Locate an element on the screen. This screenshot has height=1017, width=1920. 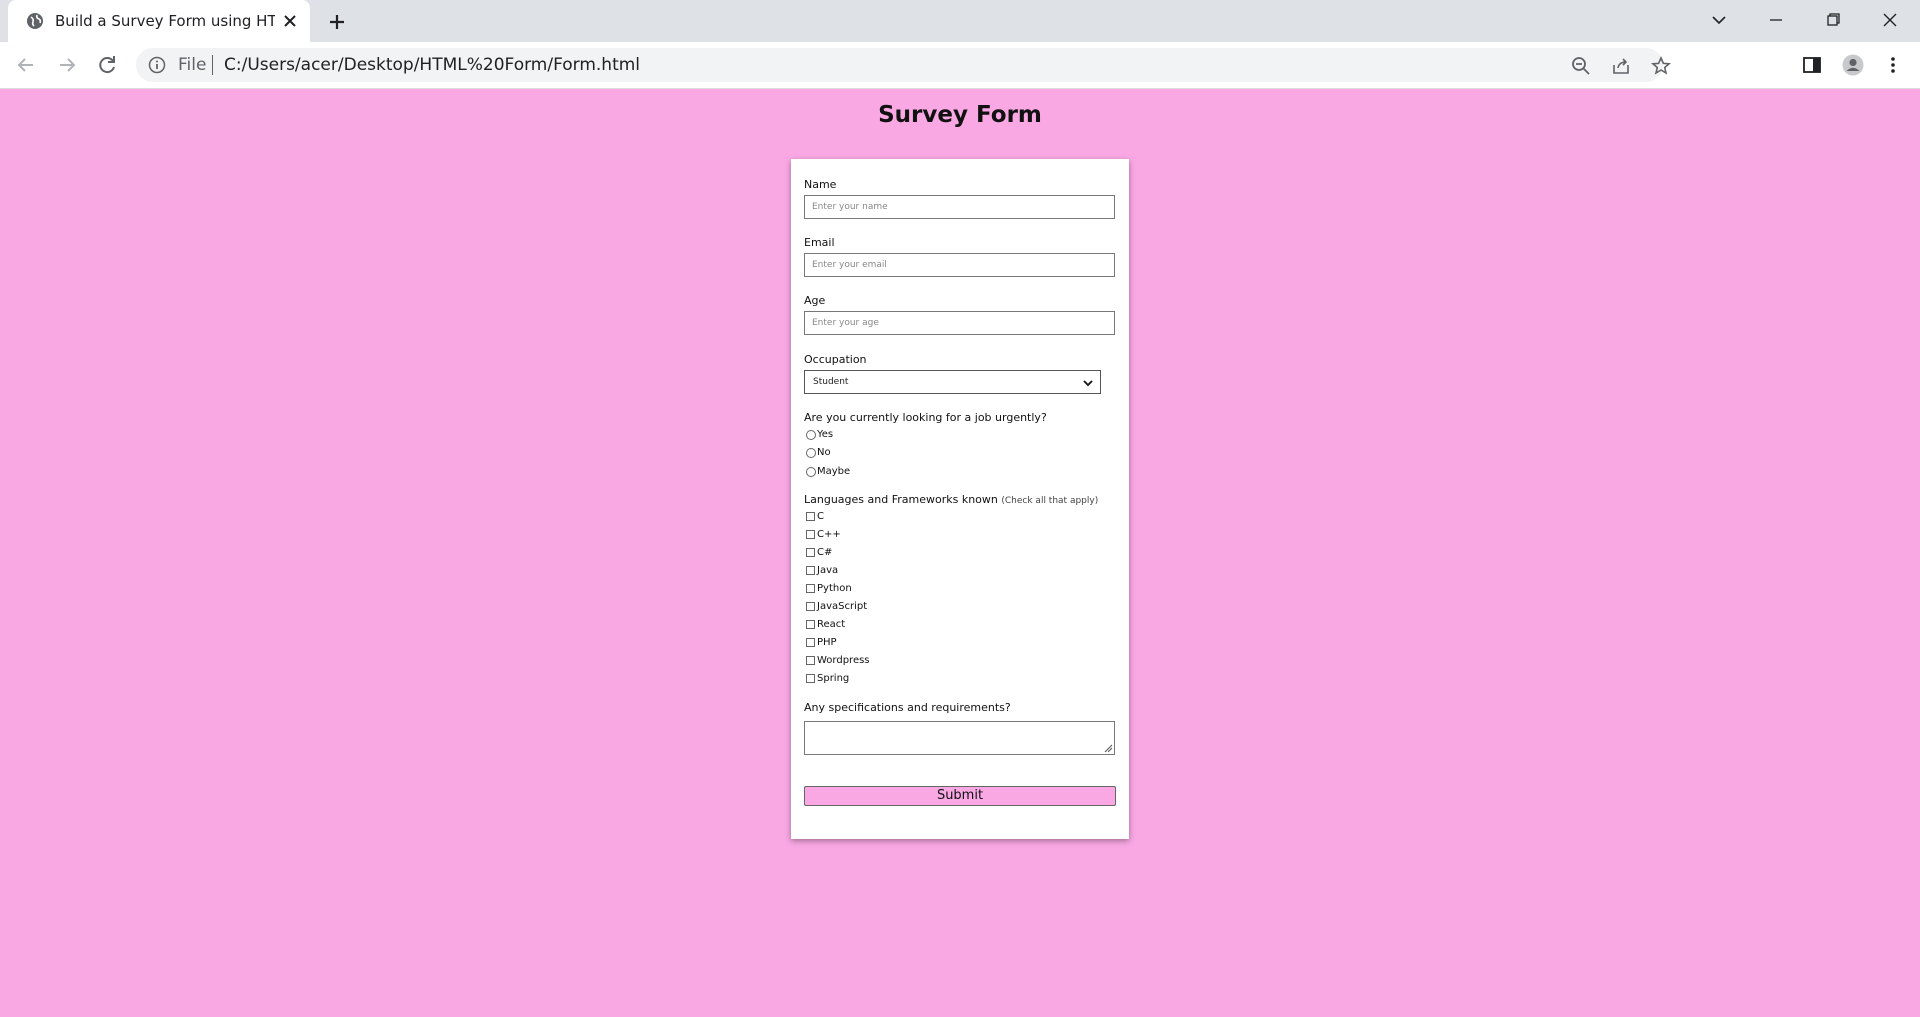
resize-handle-icon is located at coordinates (1108, 748).